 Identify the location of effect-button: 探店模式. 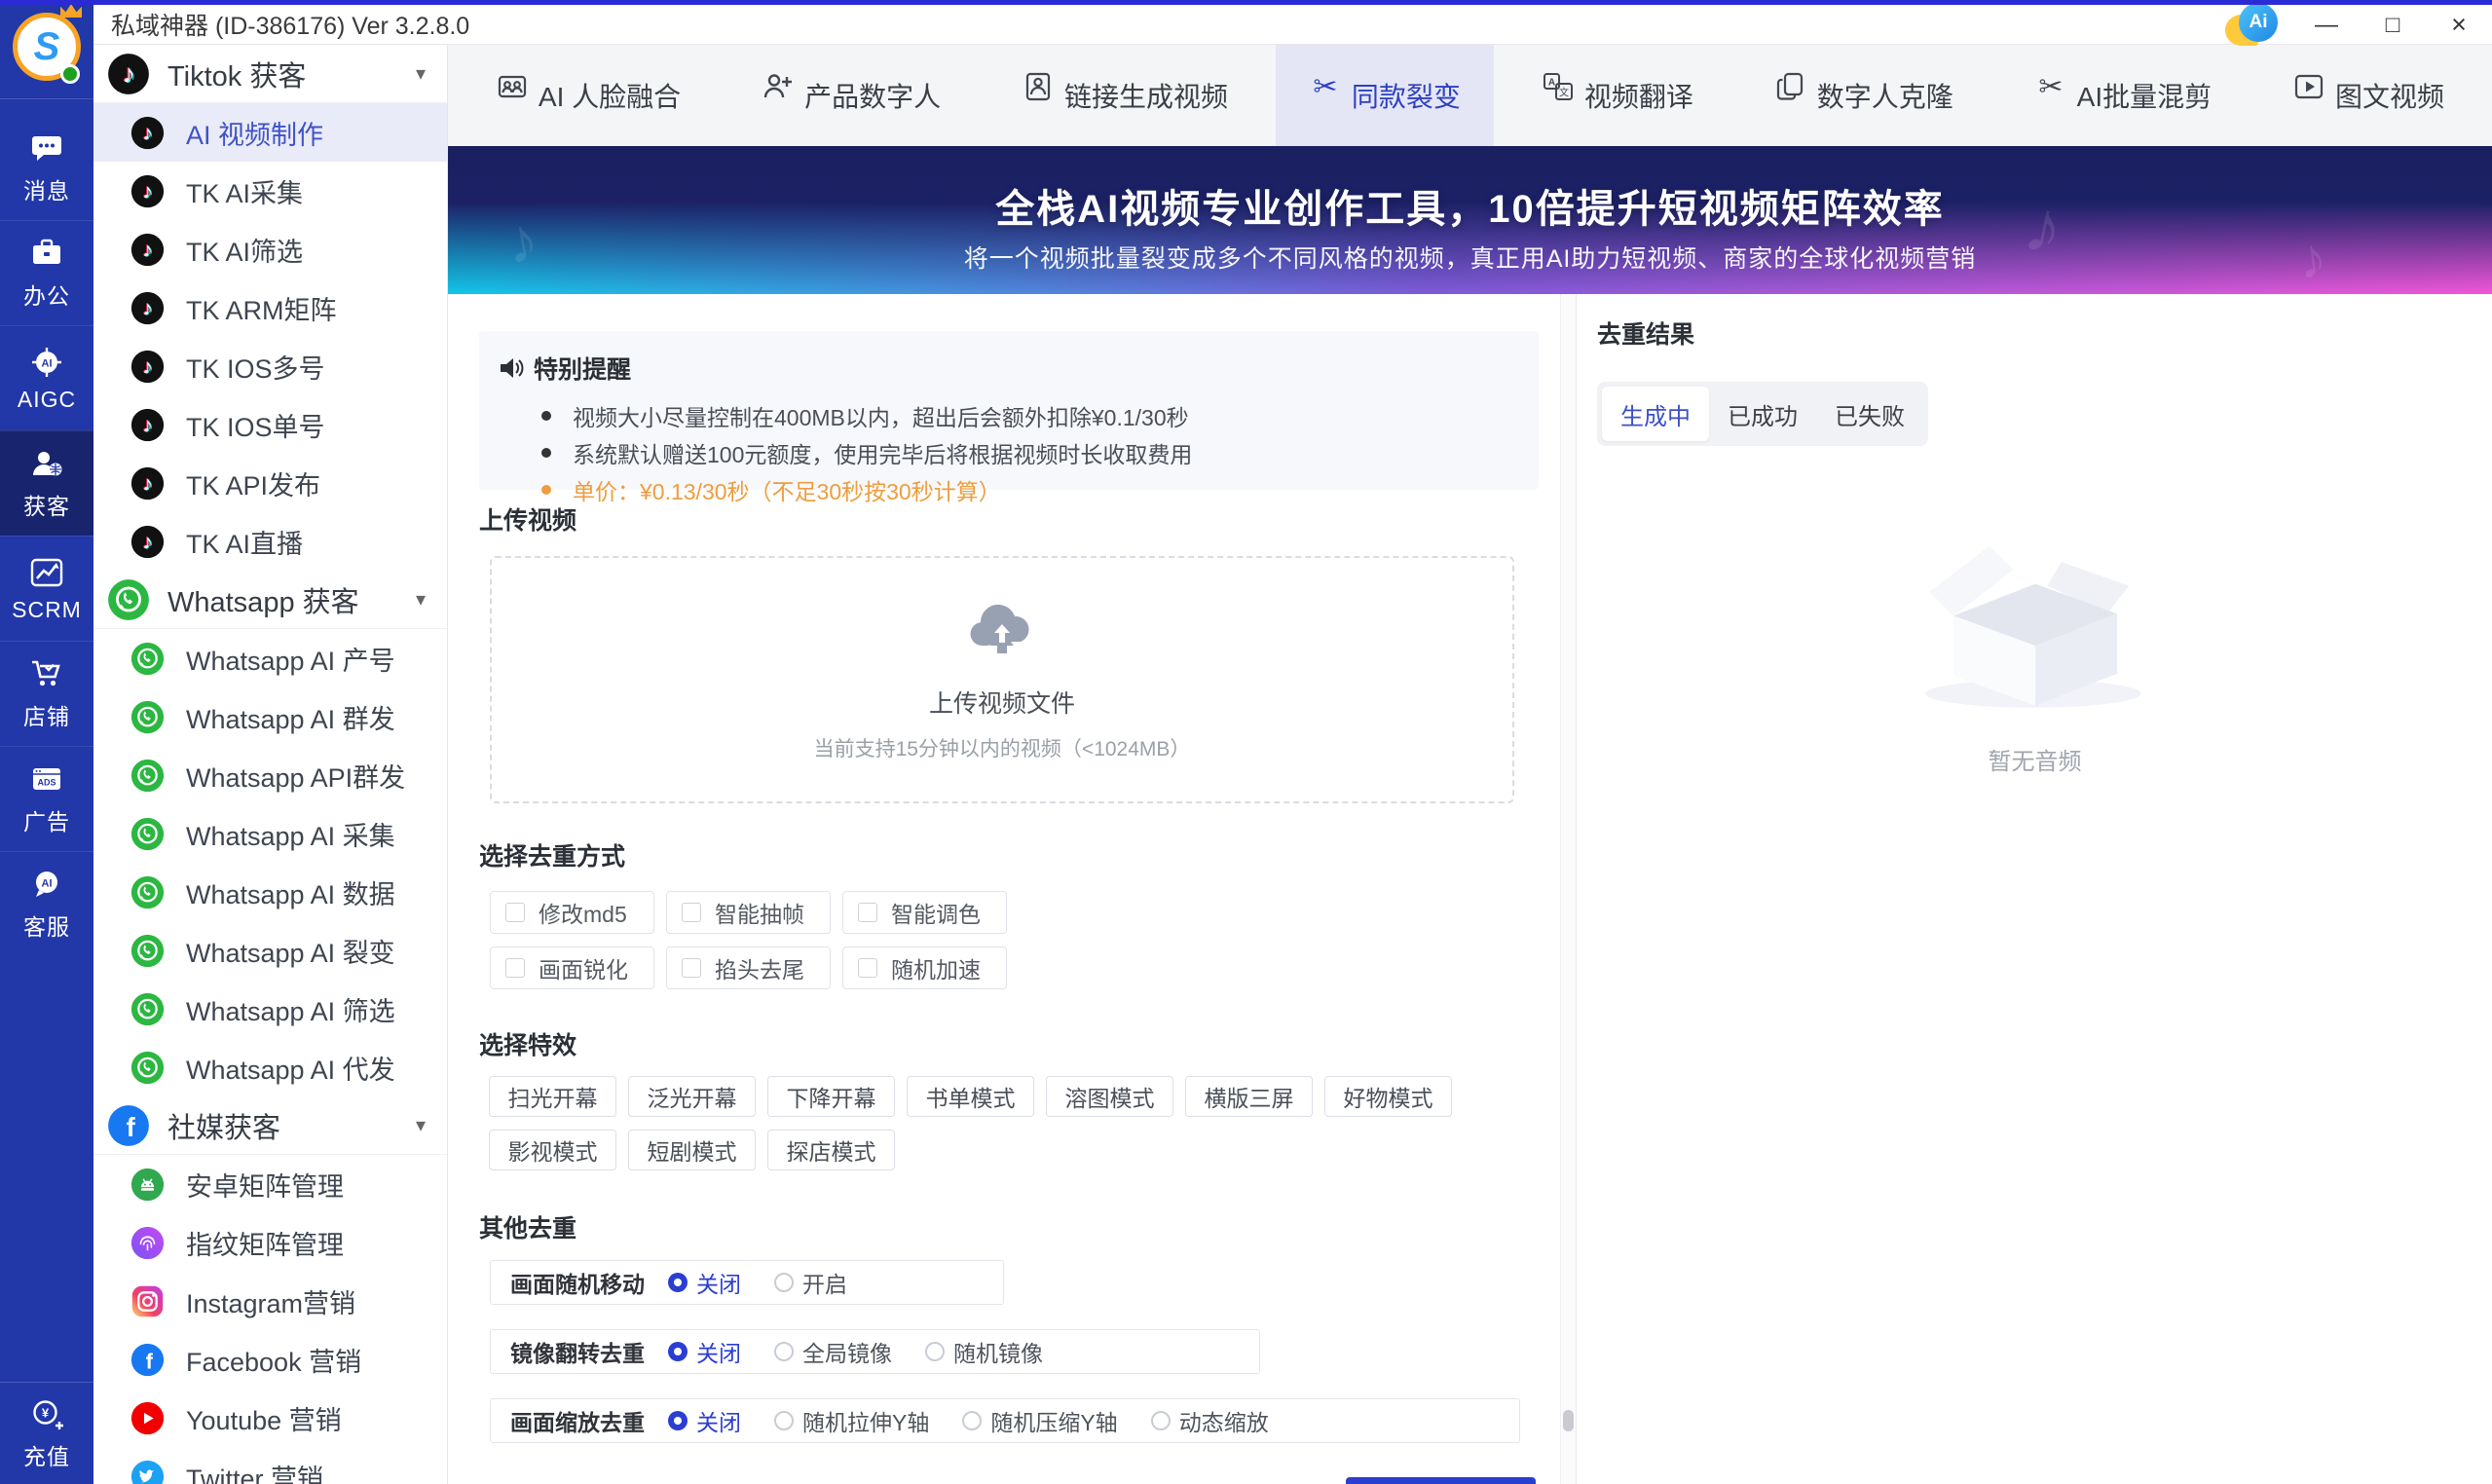
(831, 1150).